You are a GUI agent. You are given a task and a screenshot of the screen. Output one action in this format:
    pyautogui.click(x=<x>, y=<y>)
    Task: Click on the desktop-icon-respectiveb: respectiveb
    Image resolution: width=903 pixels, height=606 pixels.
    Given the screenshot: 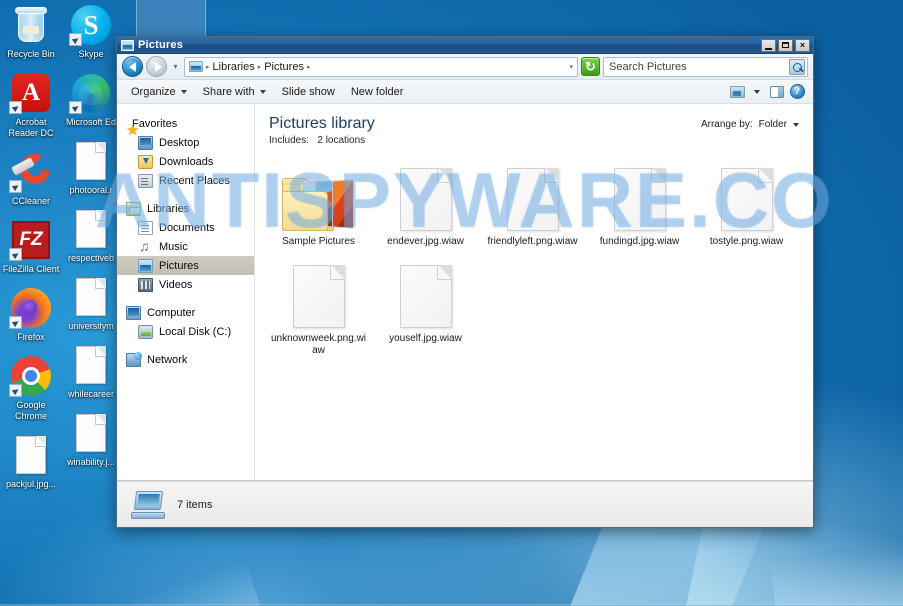 What is the action you would take?
    pyautogui.click(x=91, y=236)
    